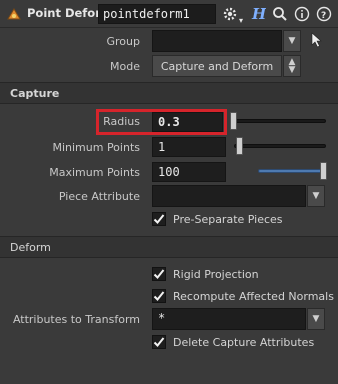  What do you see at coordinates (292, 171) in the screenshot?
I see `maximum-points-slider-track` at bounding box center [292, 171].